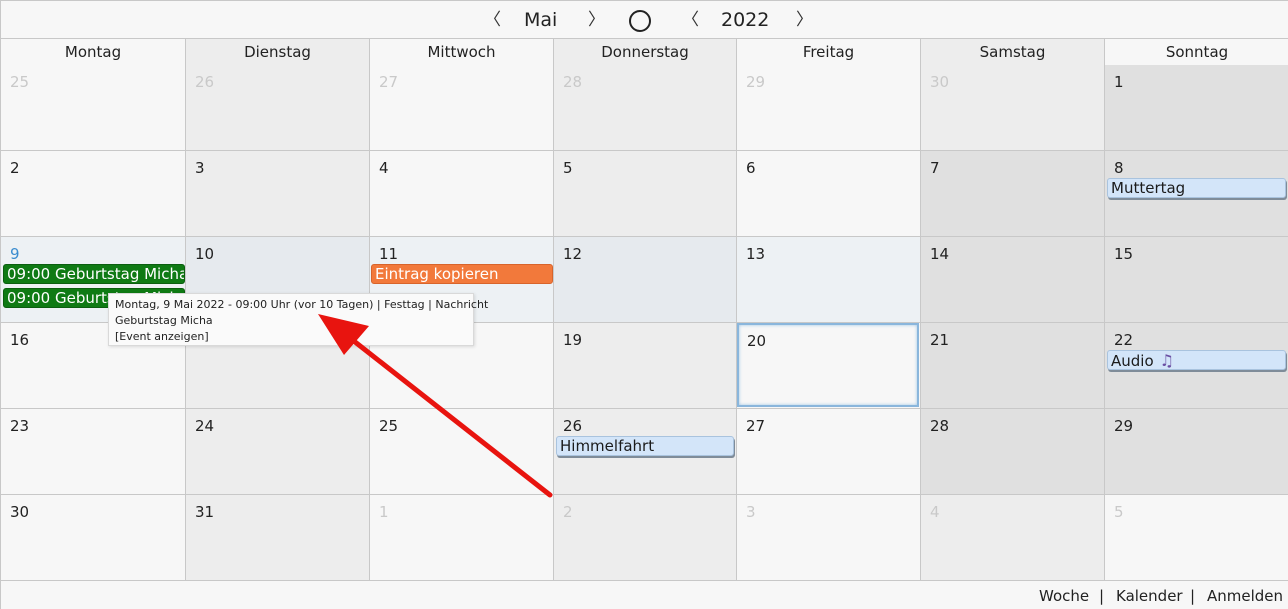 Image resolution: width=1288 pixels, height=609 pixels. Describe the element at coordinates (93, 52) in the screenshot. I see `weekday-monday: Montag` at that location.